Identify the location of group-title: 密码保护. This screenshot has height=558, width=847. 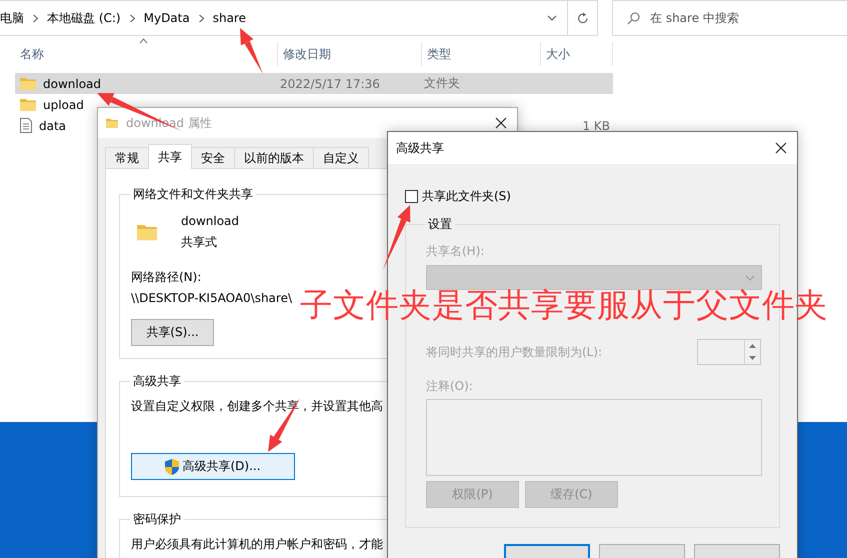
(157, 519).